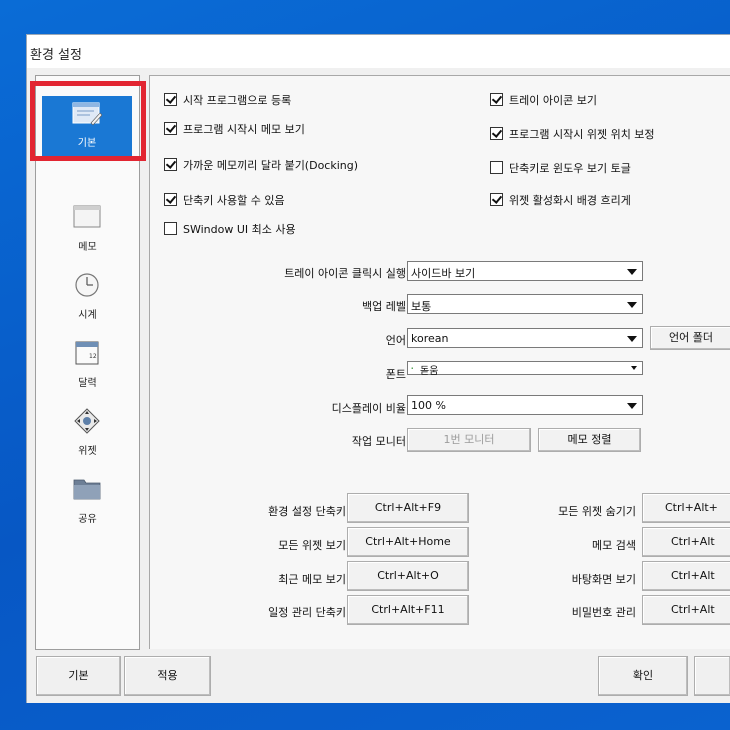 Image resolution: width=730 pixels, height=730 pixels. What do you see at coordinates (395, 340) in the screenshot?
I see `language-label: 언어` at bounding box center [395, 340].